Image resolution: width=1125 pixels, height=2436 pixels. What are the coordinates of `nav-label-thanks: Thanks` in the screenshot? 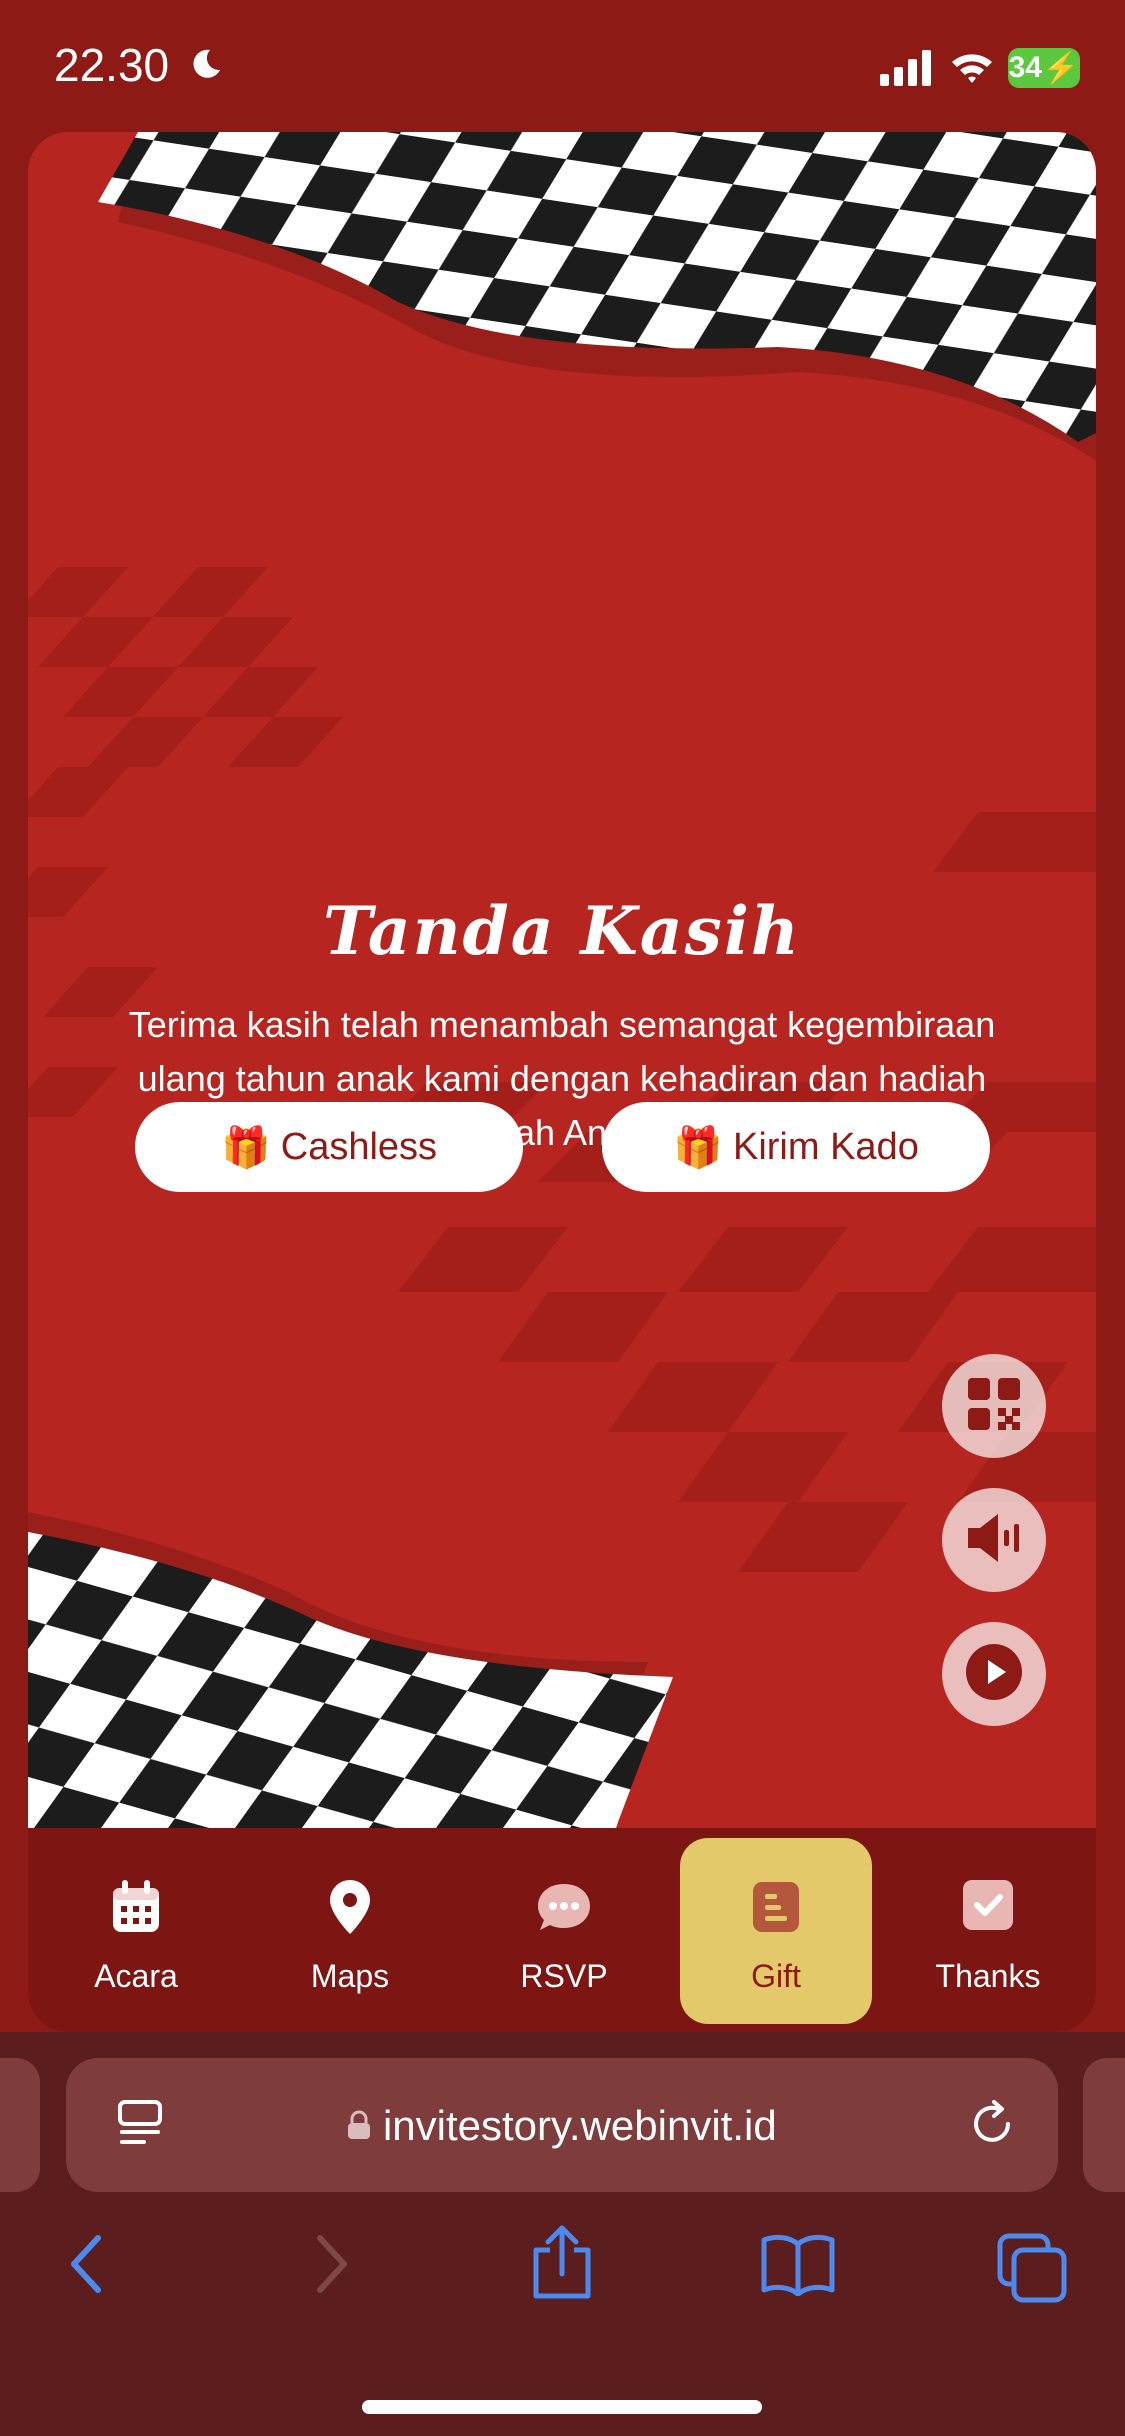 It's located at (988, 1976).